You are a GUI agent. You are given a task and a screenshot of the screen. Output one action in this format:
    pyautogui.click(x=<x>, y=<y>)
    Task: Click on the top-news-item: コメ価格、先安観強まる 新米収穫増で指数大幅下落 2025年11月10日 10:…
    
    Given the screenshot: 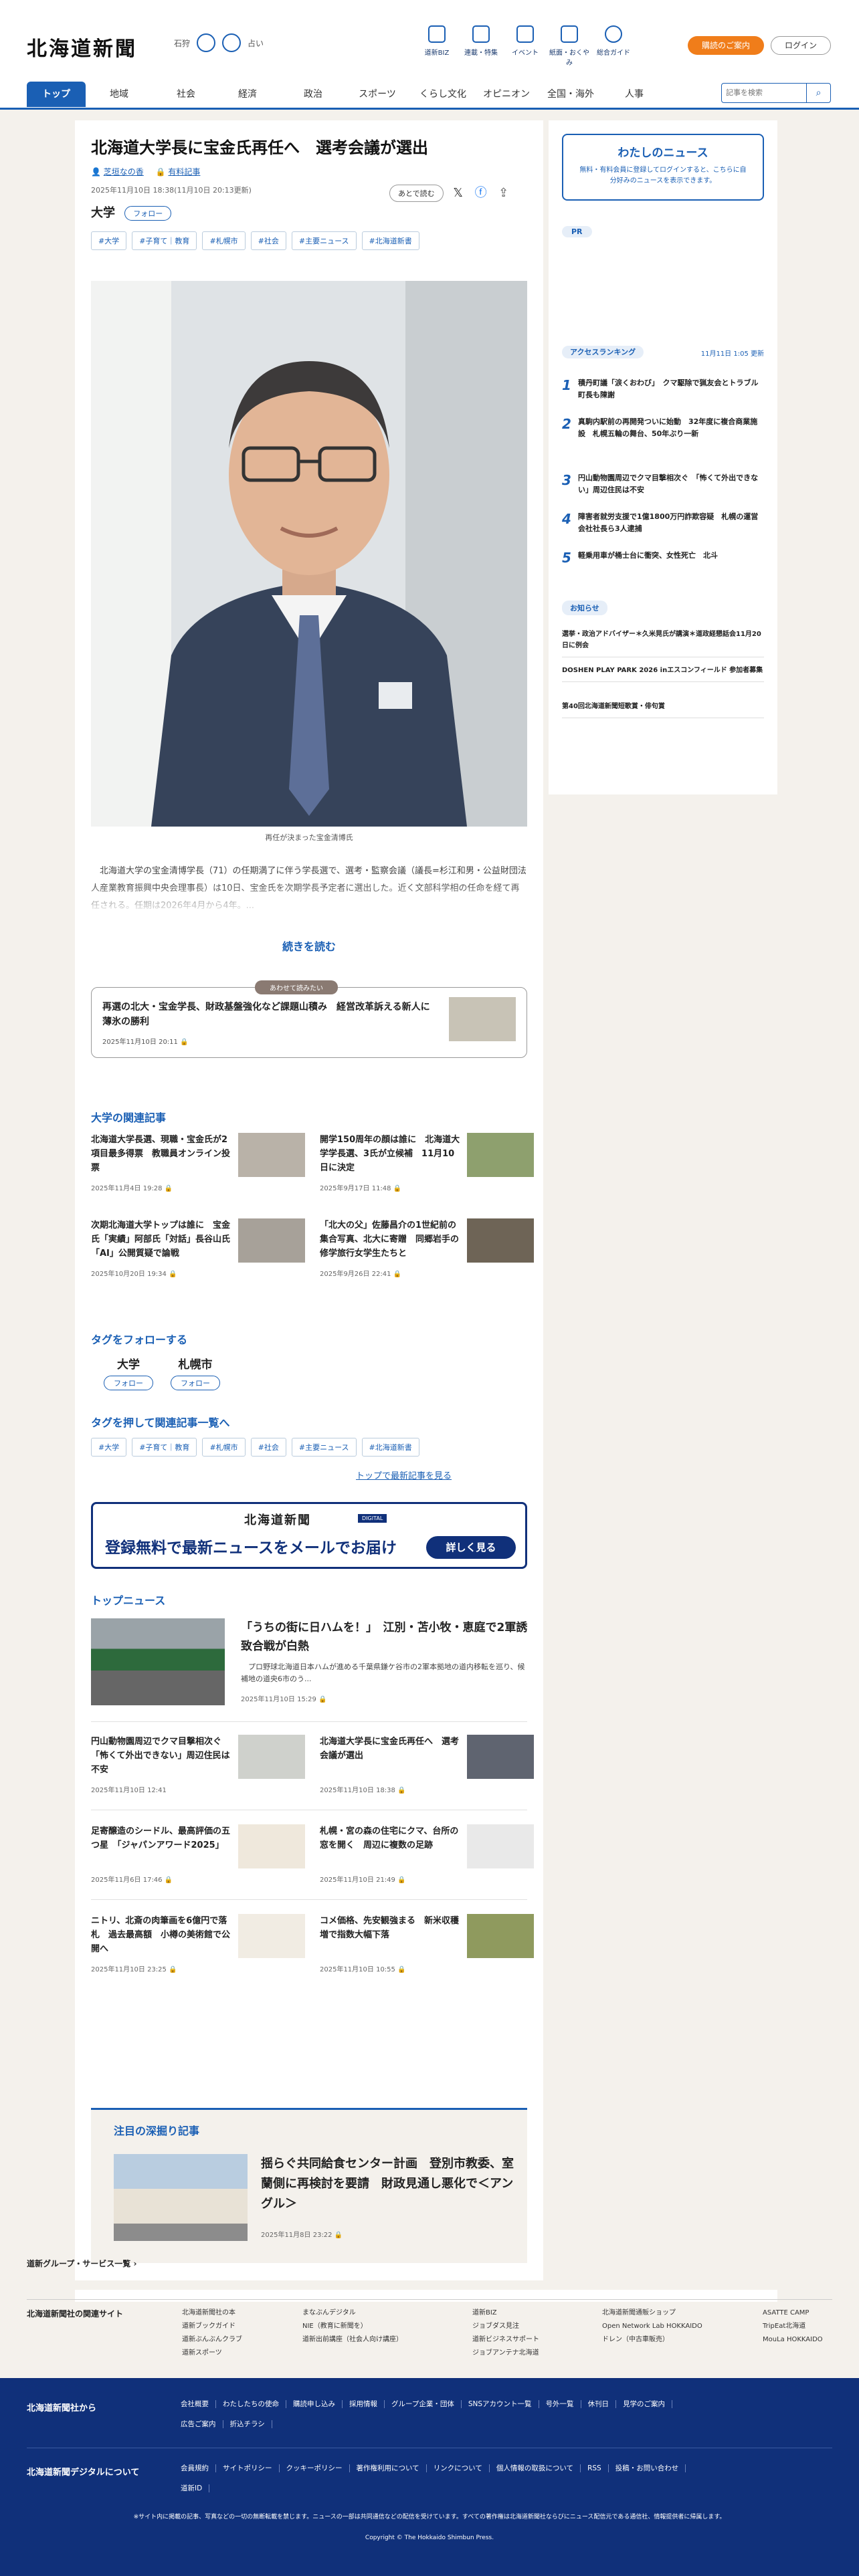 What is the action you would take?
    pyautogui.click(x=427, y=1946)
    